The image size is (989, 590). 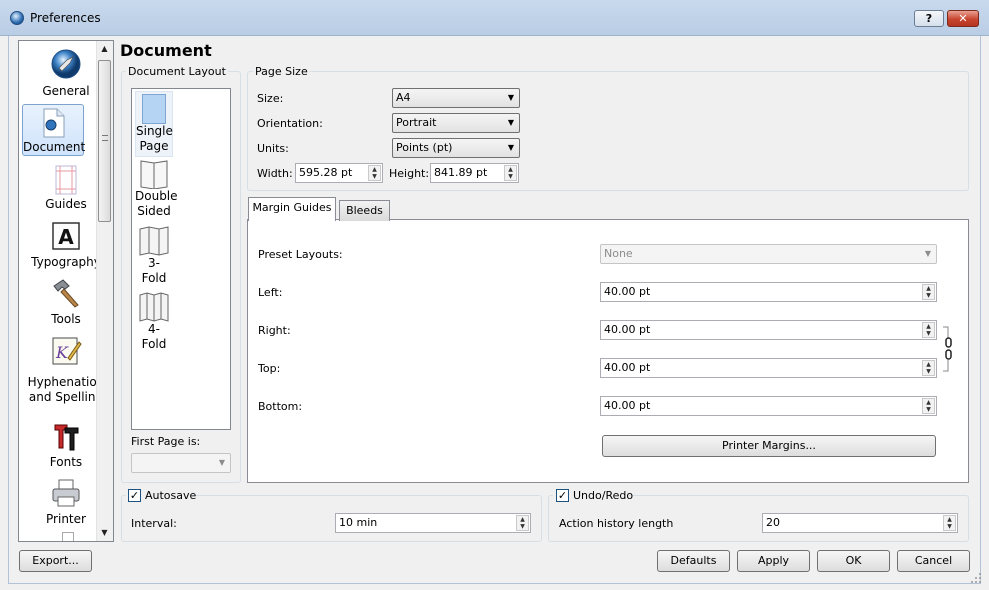 What do you see at coordinates (290, 123) in the screenshot?
I see `orientation-label: Orientation:` at bounding box center [290, 123].